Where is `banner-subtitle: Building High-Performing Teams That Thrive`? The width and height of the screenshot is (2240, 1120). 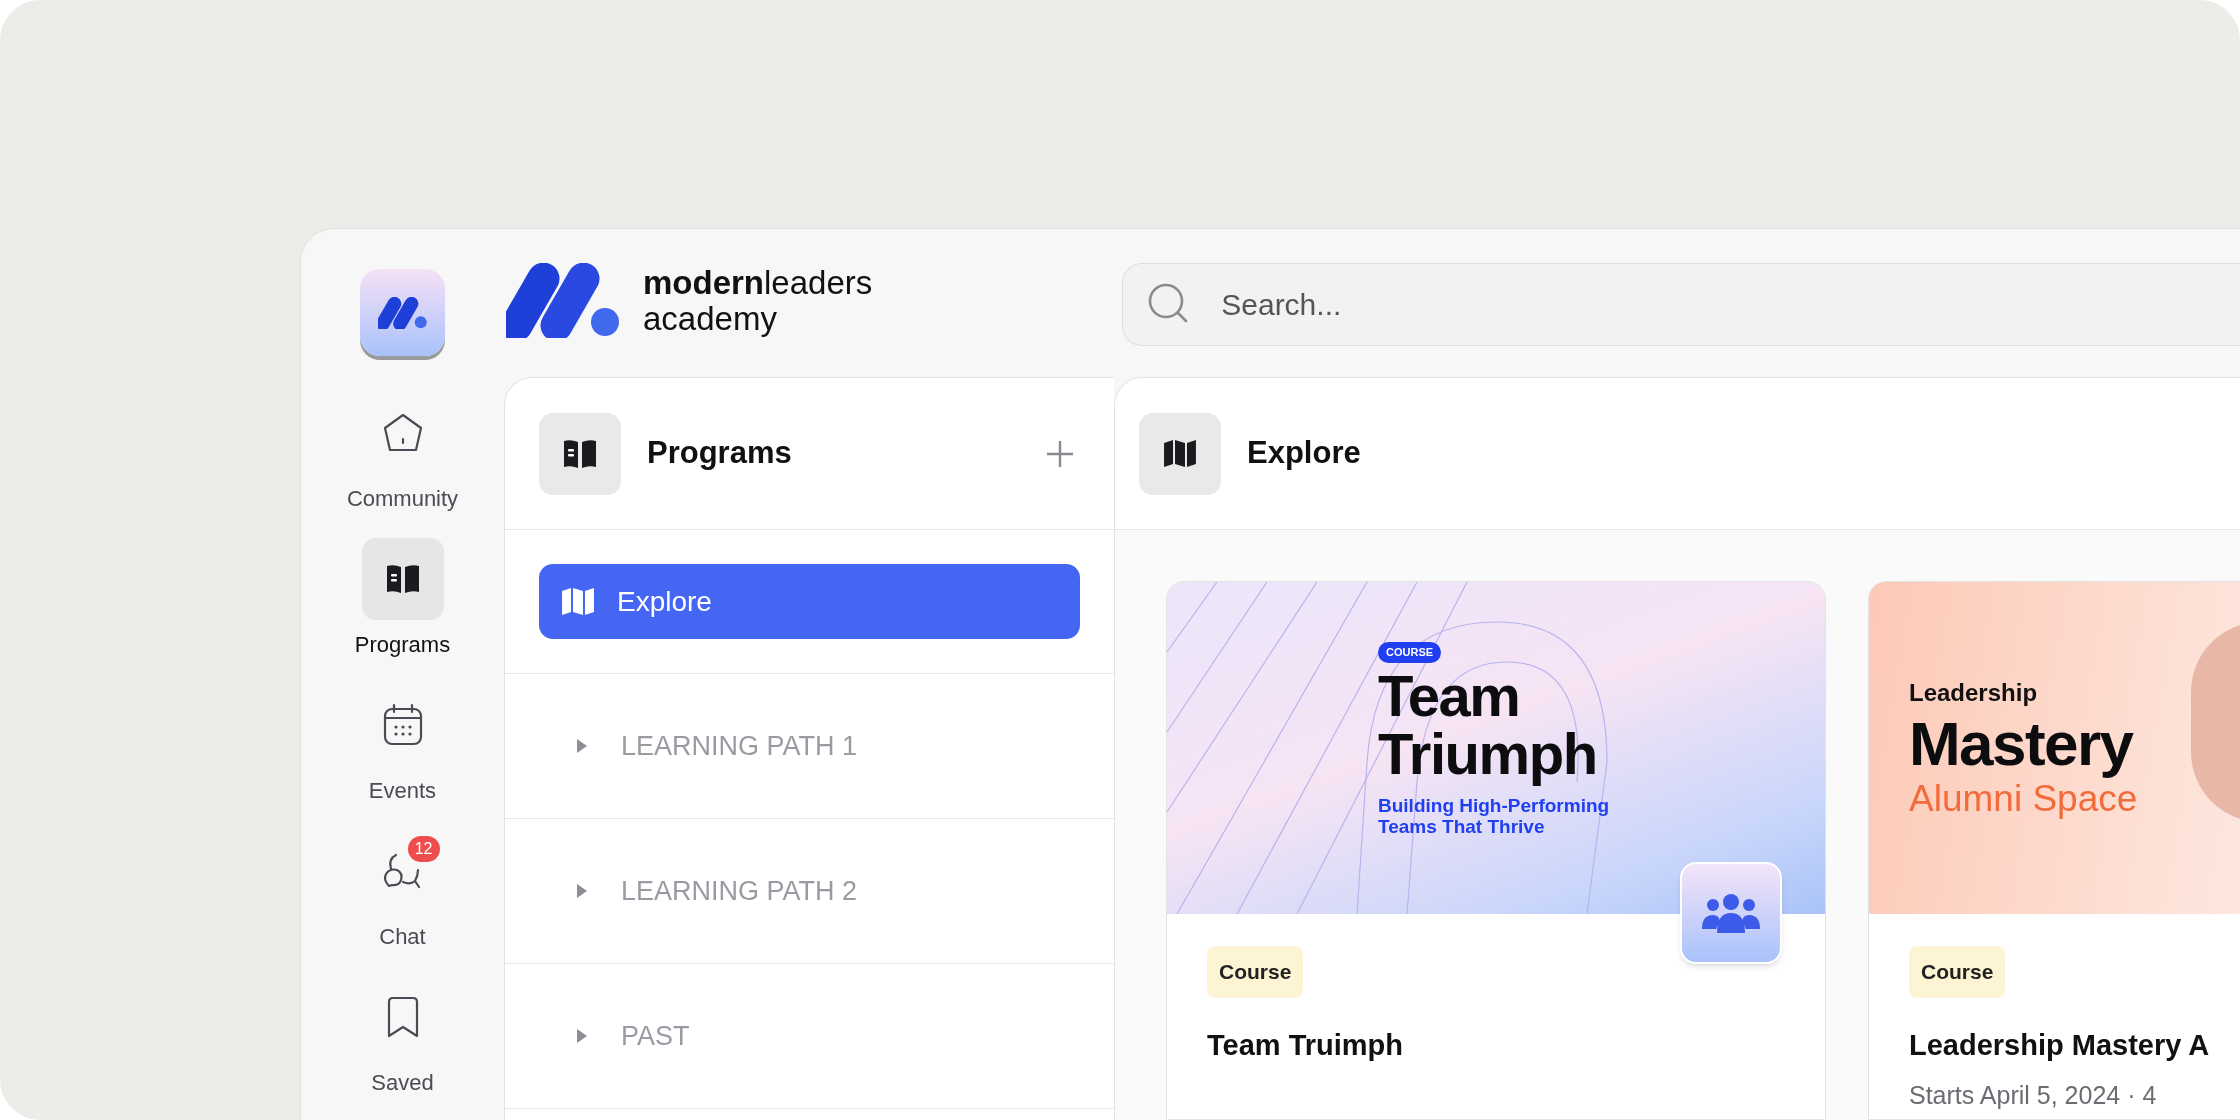 banner-subtitle: Building High-Performing Teams That Thrive is located at coordinates (1494, 815).